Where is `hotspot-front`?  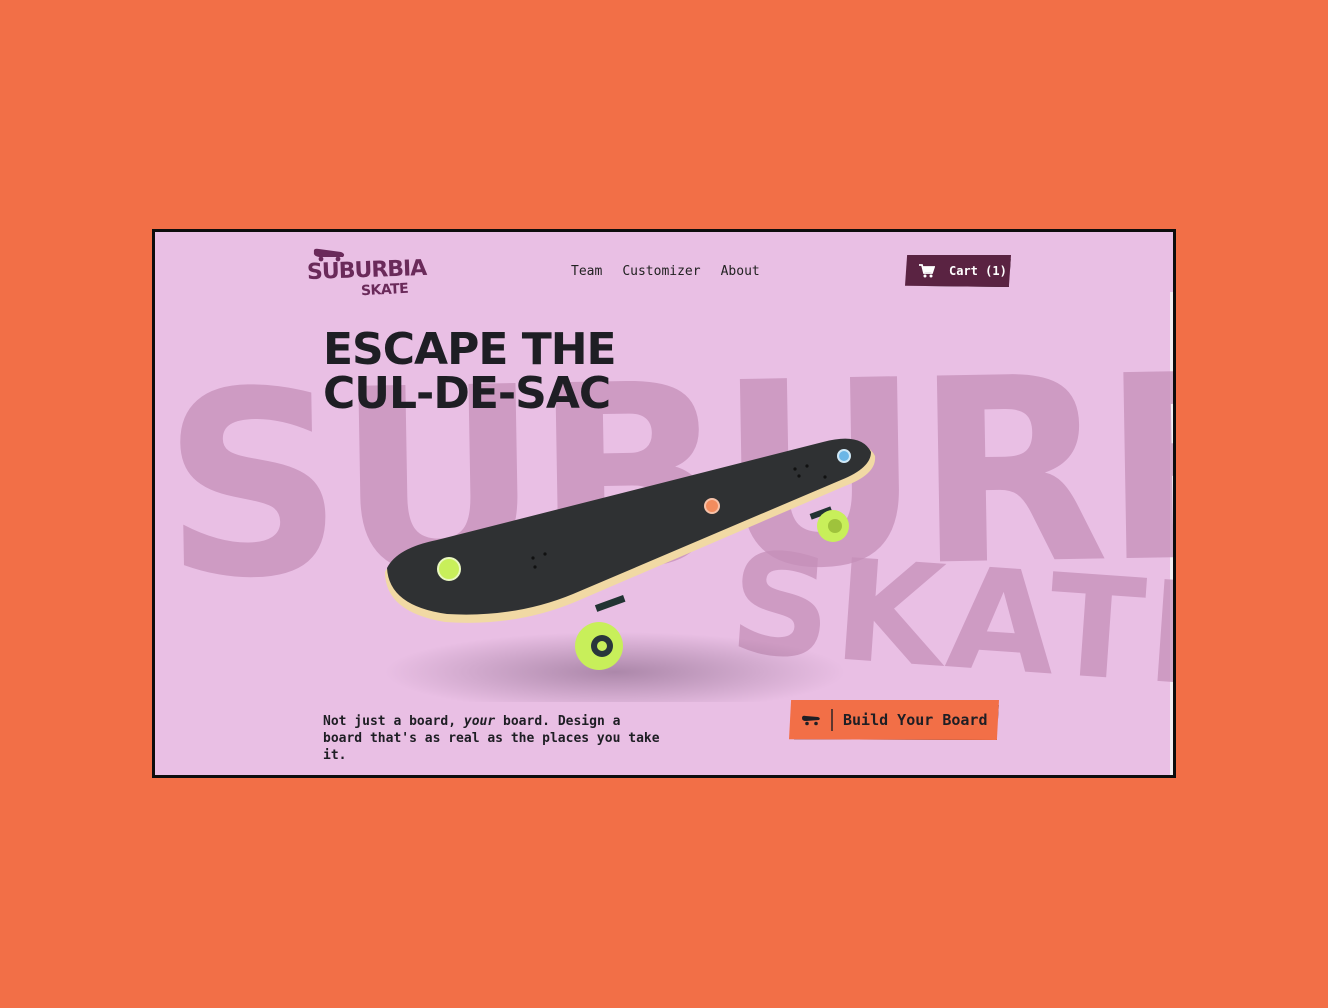
hotspot-front is located at coordinates (449, 569).